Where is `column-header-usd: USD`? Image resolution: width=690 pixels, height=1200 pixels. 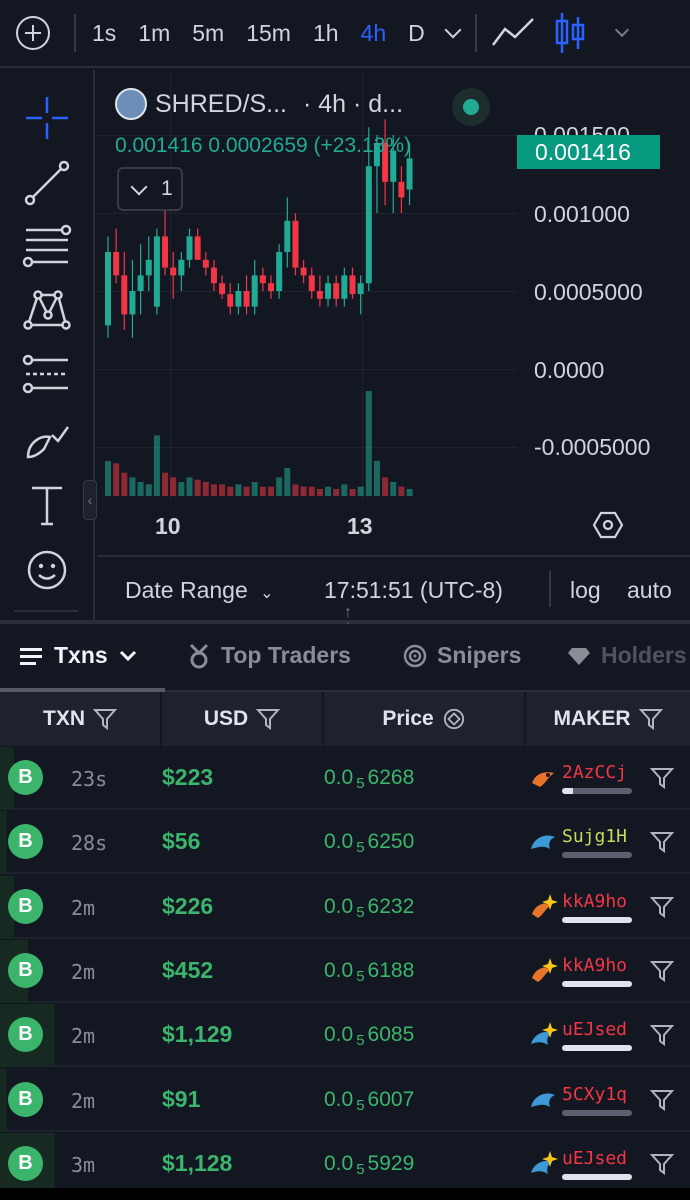 column-header-usd: USD is located at coordinates (243, 719).